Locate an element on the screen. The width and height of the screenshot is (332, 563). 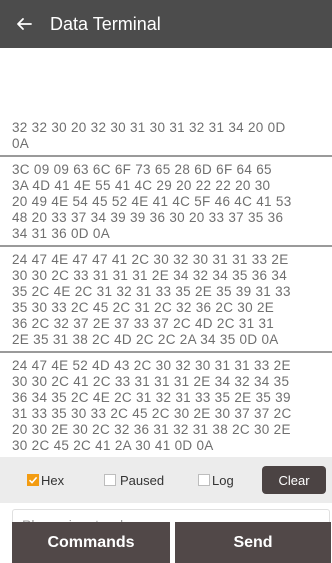
terminal-line: 36 2C 32 37 2E 37 33 37 2C 4D 2C 31 31 is located at coordinates (143, 323).